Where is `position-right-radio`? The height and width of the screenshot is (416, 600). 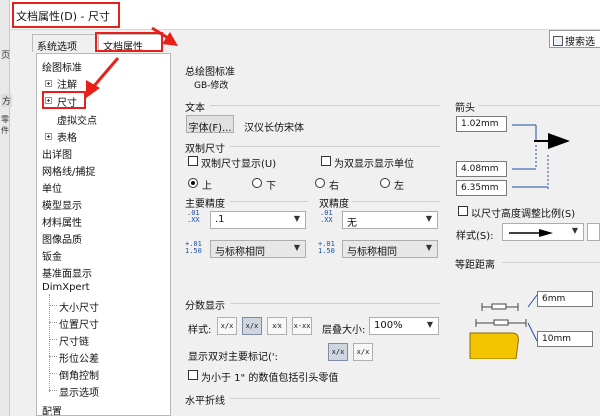 position-right-radio is located at coordinates (320, 183).